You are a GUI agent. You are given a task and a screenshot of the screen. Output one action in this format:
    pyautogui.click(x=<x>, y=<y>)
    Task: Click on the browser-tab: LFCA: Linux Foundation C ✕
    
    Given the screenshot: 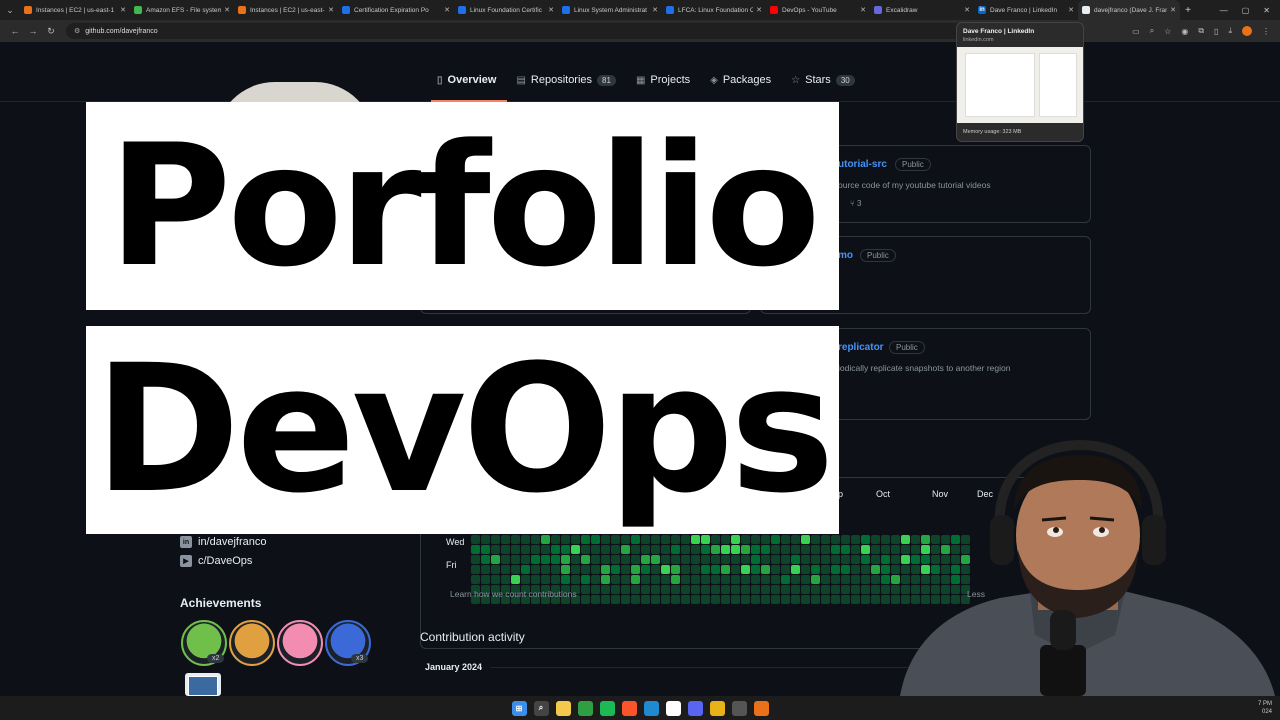 What is the action you would take?
    pyautogui.click(x=714, y=10)
    